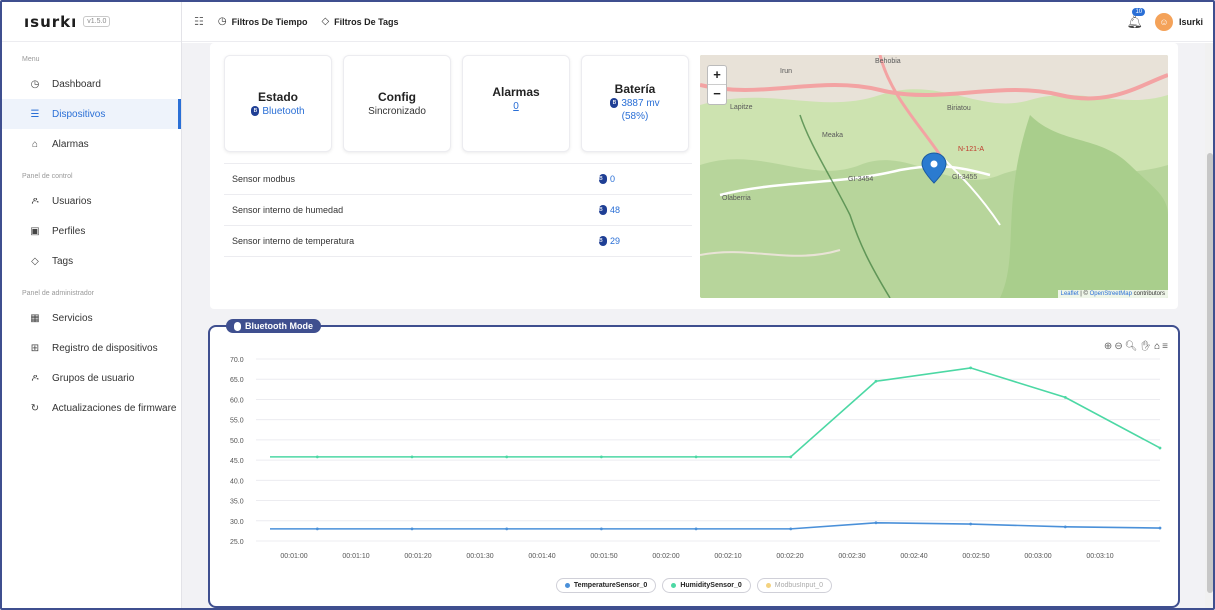 Image resolution: width=1215 pixels, height=610 pixels. I want to click on map-label-irun: Irun, so click(786, 71).